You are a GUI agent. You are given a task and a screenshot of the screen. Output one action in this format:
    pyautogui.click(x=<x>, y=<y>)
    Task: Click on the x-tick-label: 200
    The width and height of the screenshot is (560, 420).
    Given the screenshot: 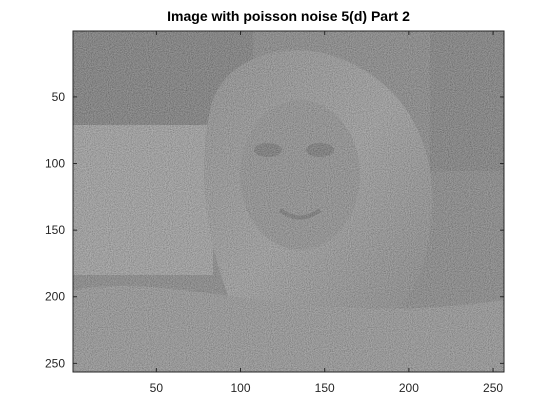 What is the action you would take?
    pyautogui.click(x=409, y=388)
    